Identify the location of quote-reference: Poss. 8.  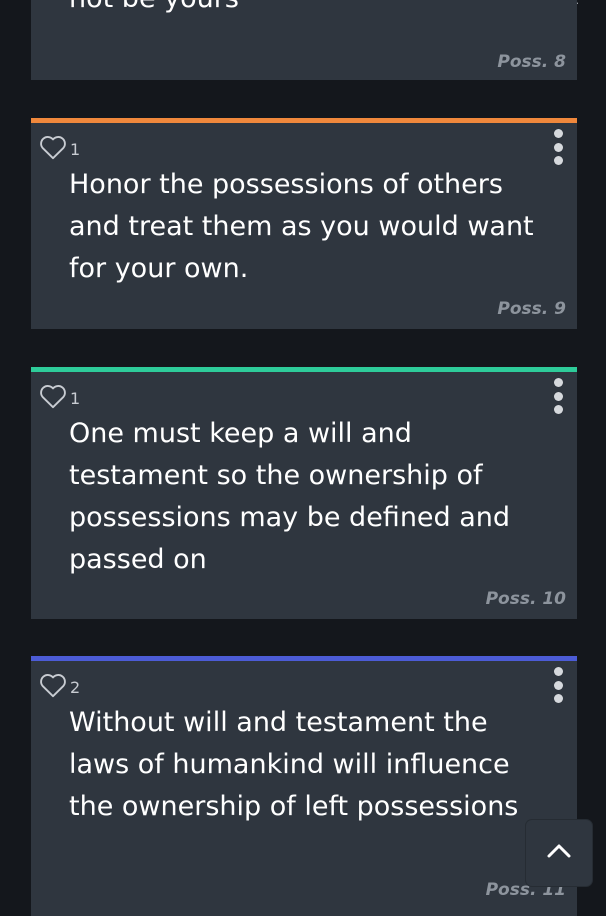
(531, 62).